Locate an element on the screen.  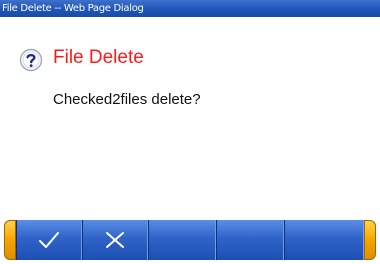
title-bar: File Delete -- Web Page Dialog is located at coordinates (190, 8).